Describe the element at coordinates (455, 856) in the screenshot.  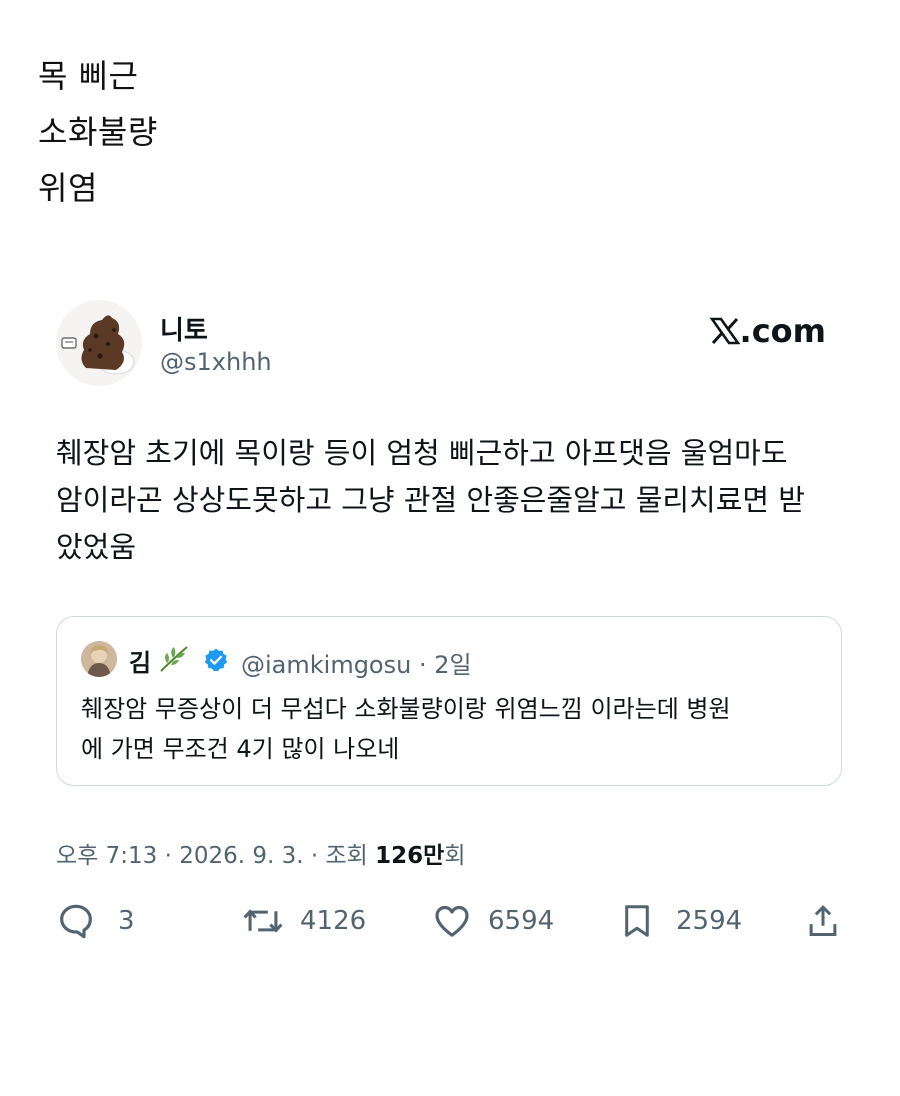
I see `view-suffix: 회` at that location.